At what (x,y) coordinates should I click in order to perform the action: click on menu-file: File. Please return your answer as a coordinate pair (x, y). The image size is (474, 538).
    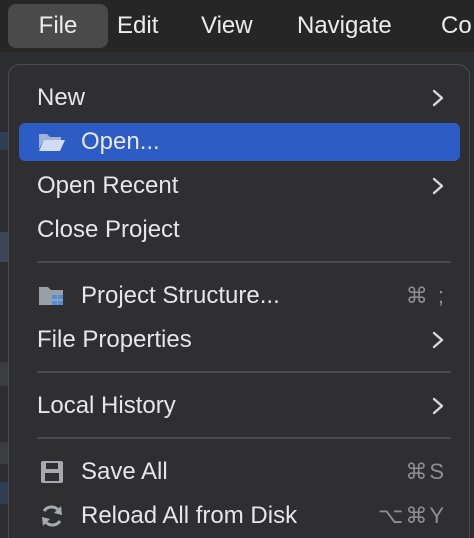
    Looking at the image, I should click on (58, 26).